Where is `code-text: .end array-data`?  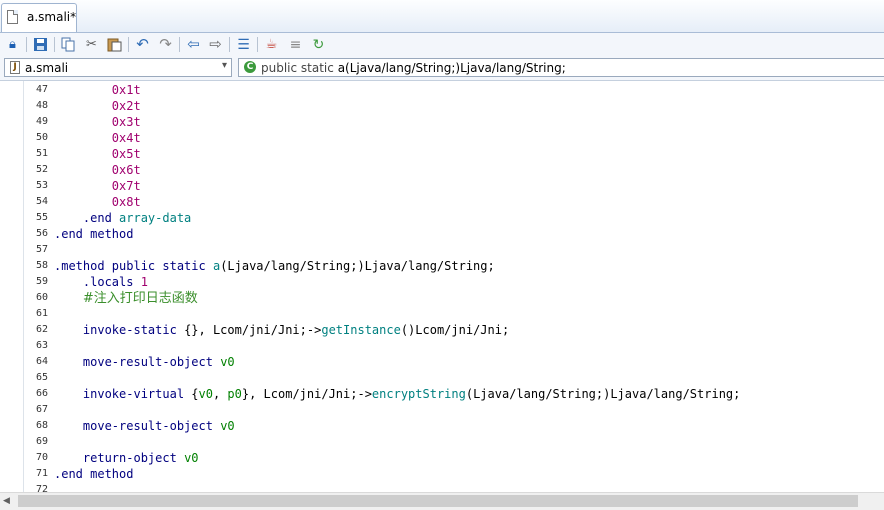
code-text: .end array-data is located at coordinates (122, 218).